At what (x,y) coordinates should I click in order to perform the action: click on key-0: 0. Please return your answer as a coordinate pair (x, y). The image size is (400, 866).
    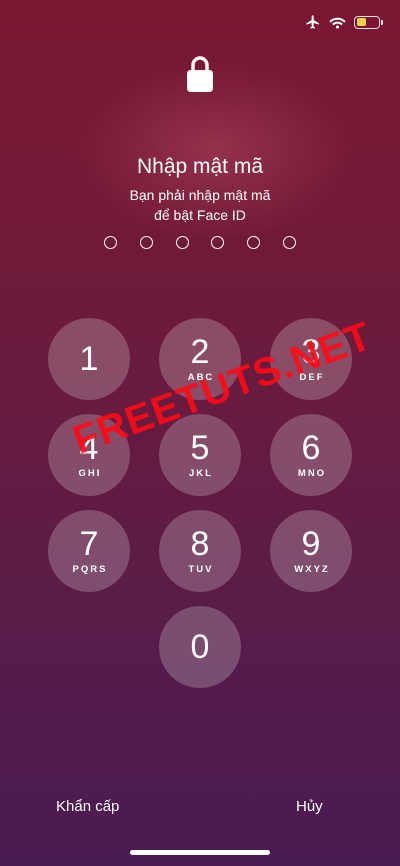
    Looking at the image, I should click on (200, 647).